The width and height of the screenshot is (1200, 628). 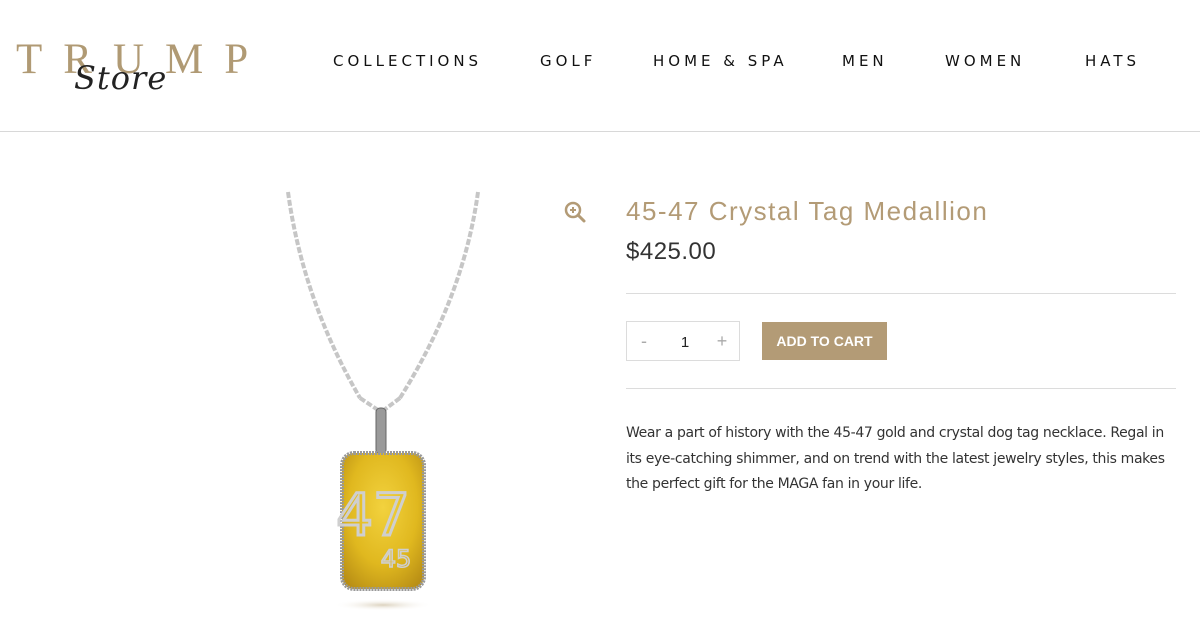 What do you see at coordinates (383, 605) in the screenshot?
I see `shadow` at bounding box center [383, 605].